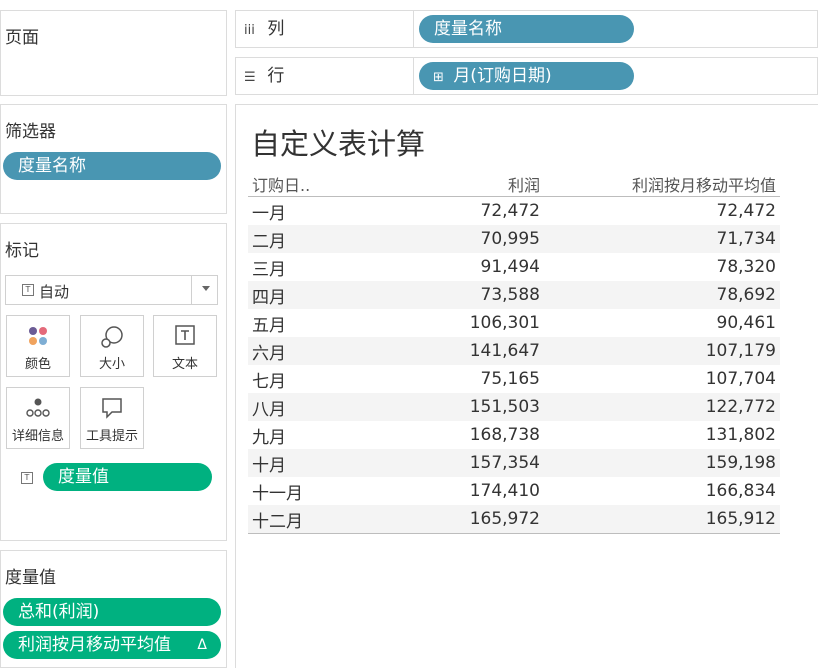 The height and width of the screenshot is (668, 818). I want to click on text-pill-label: 度量值, so click(83, 477).